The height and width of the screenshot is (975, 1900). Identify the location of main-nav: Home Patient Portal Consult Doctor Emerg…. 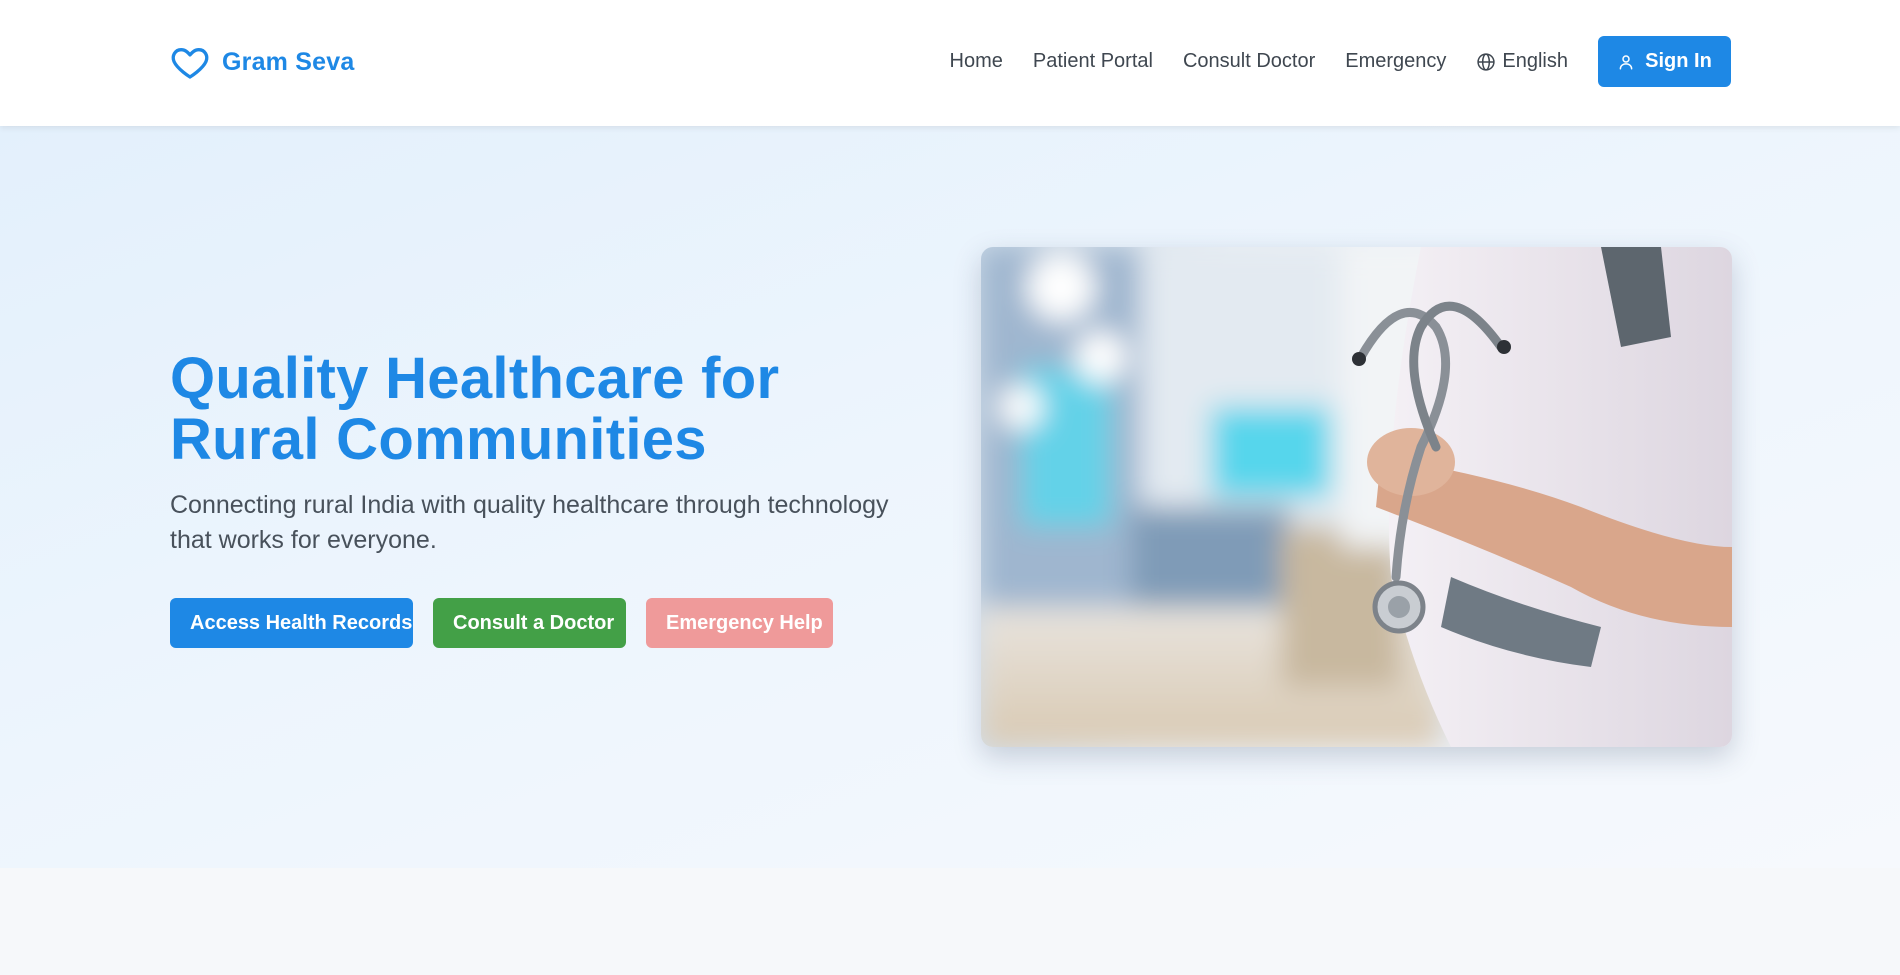
(1340, 61).